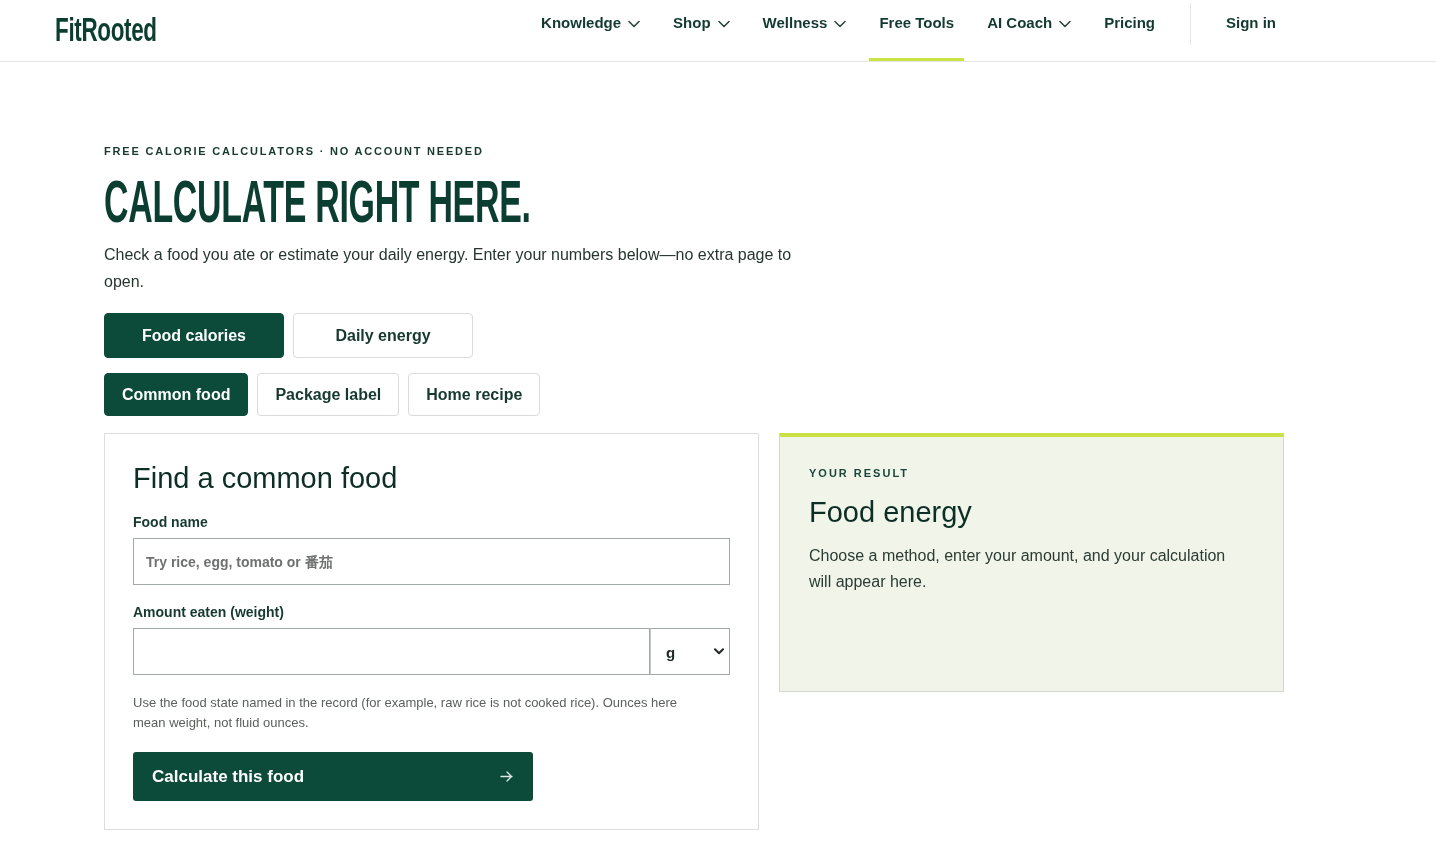  Describe the element at coordinates (448, 268) in the screenshot. I see `intro-text: Check a food you ate or estimate your daily energy. Enter your numbers below—no extra page to open.` at that location.